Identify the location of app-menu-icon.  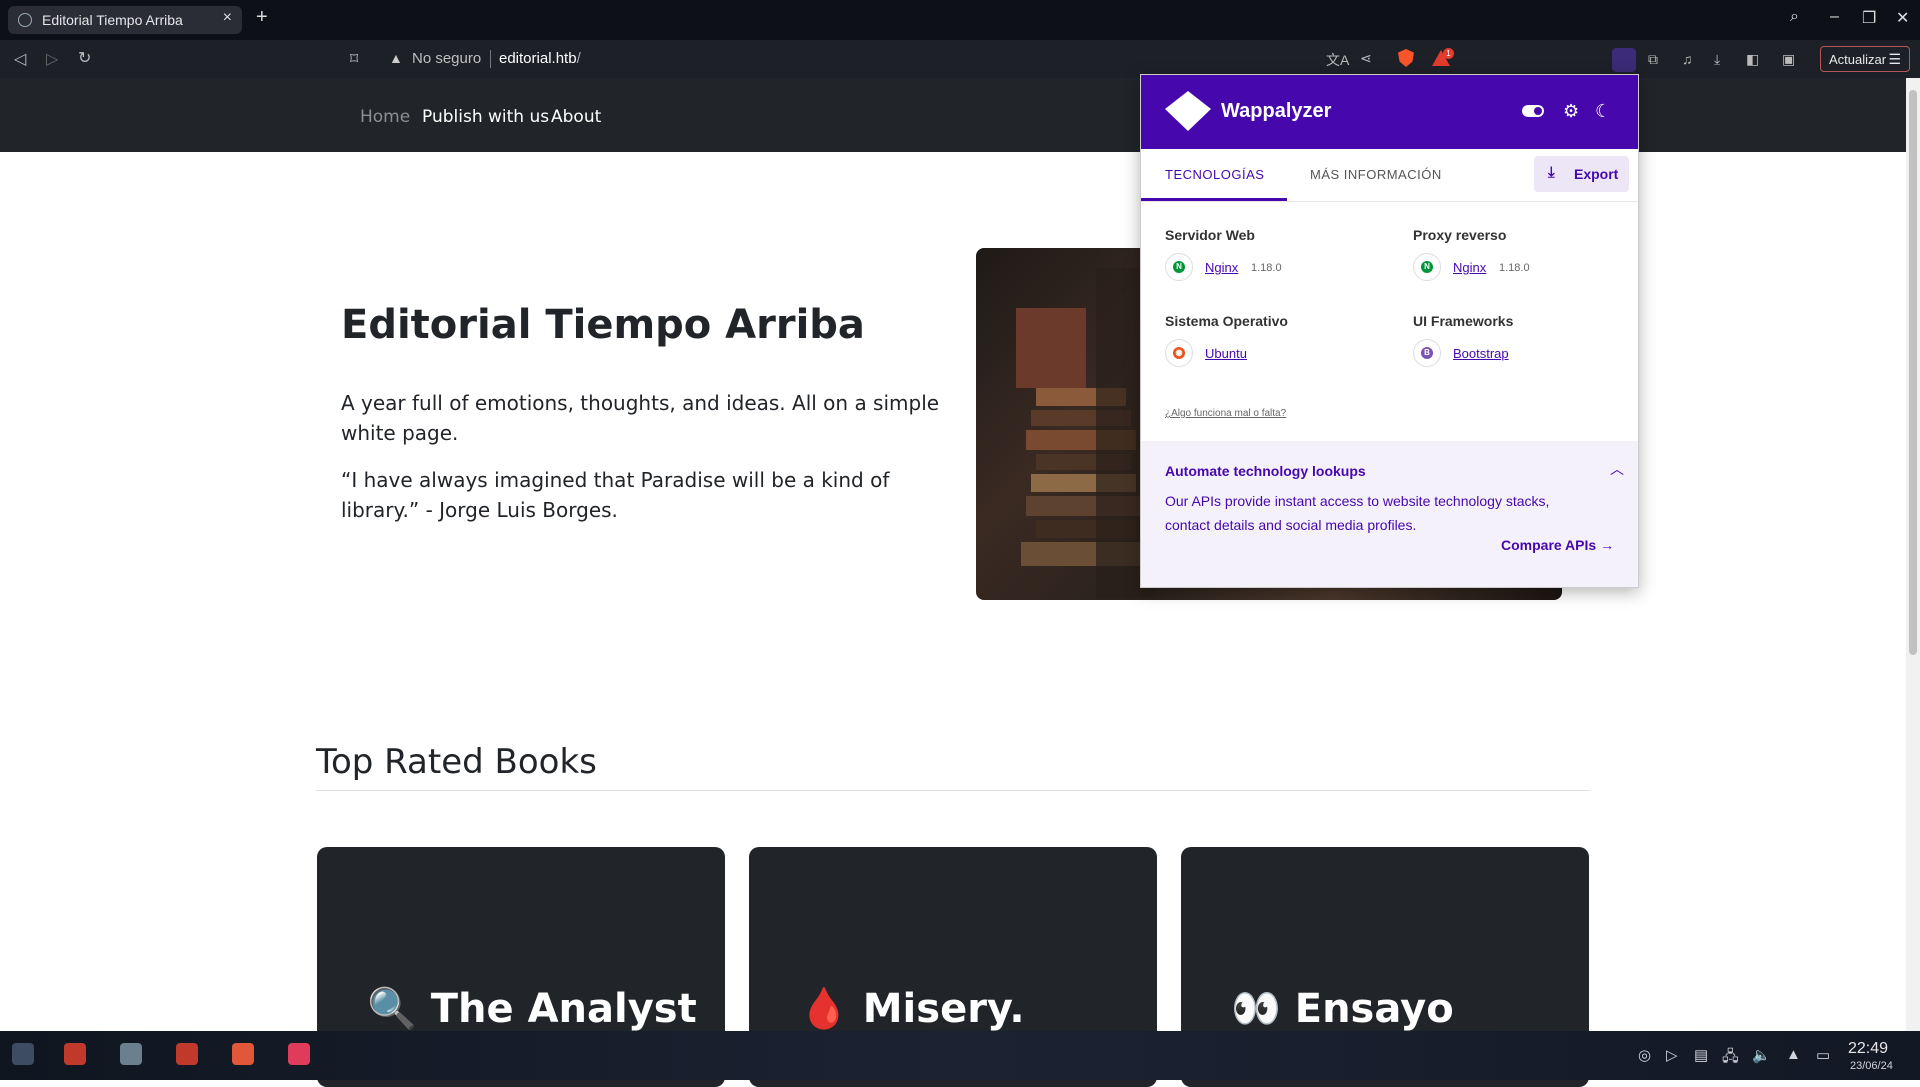
(23, 1054).